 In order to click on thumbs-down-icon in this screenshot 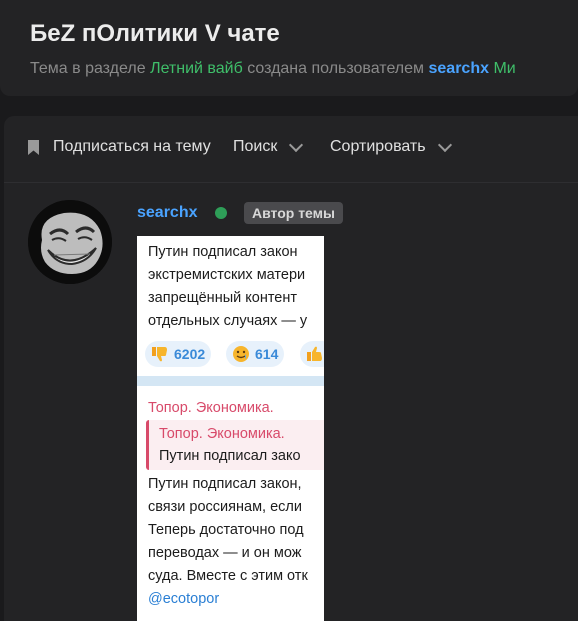, I will do `click(159, 354)`.